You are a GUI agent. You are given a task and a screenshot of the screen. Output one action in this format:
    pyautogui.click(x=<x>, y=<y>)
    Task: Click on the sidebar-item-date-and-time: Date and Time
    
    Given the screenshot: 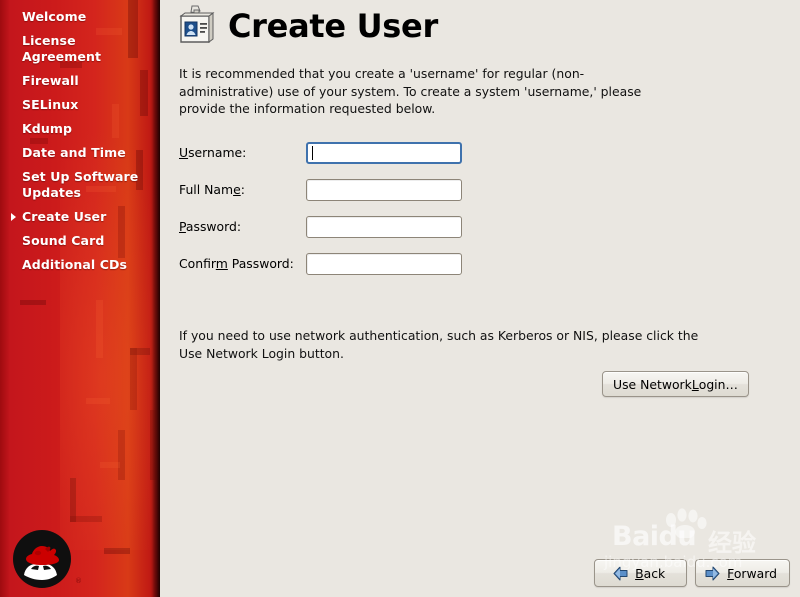 What is the action you would take?
    pyautogui.click(x=80, y=153)
    